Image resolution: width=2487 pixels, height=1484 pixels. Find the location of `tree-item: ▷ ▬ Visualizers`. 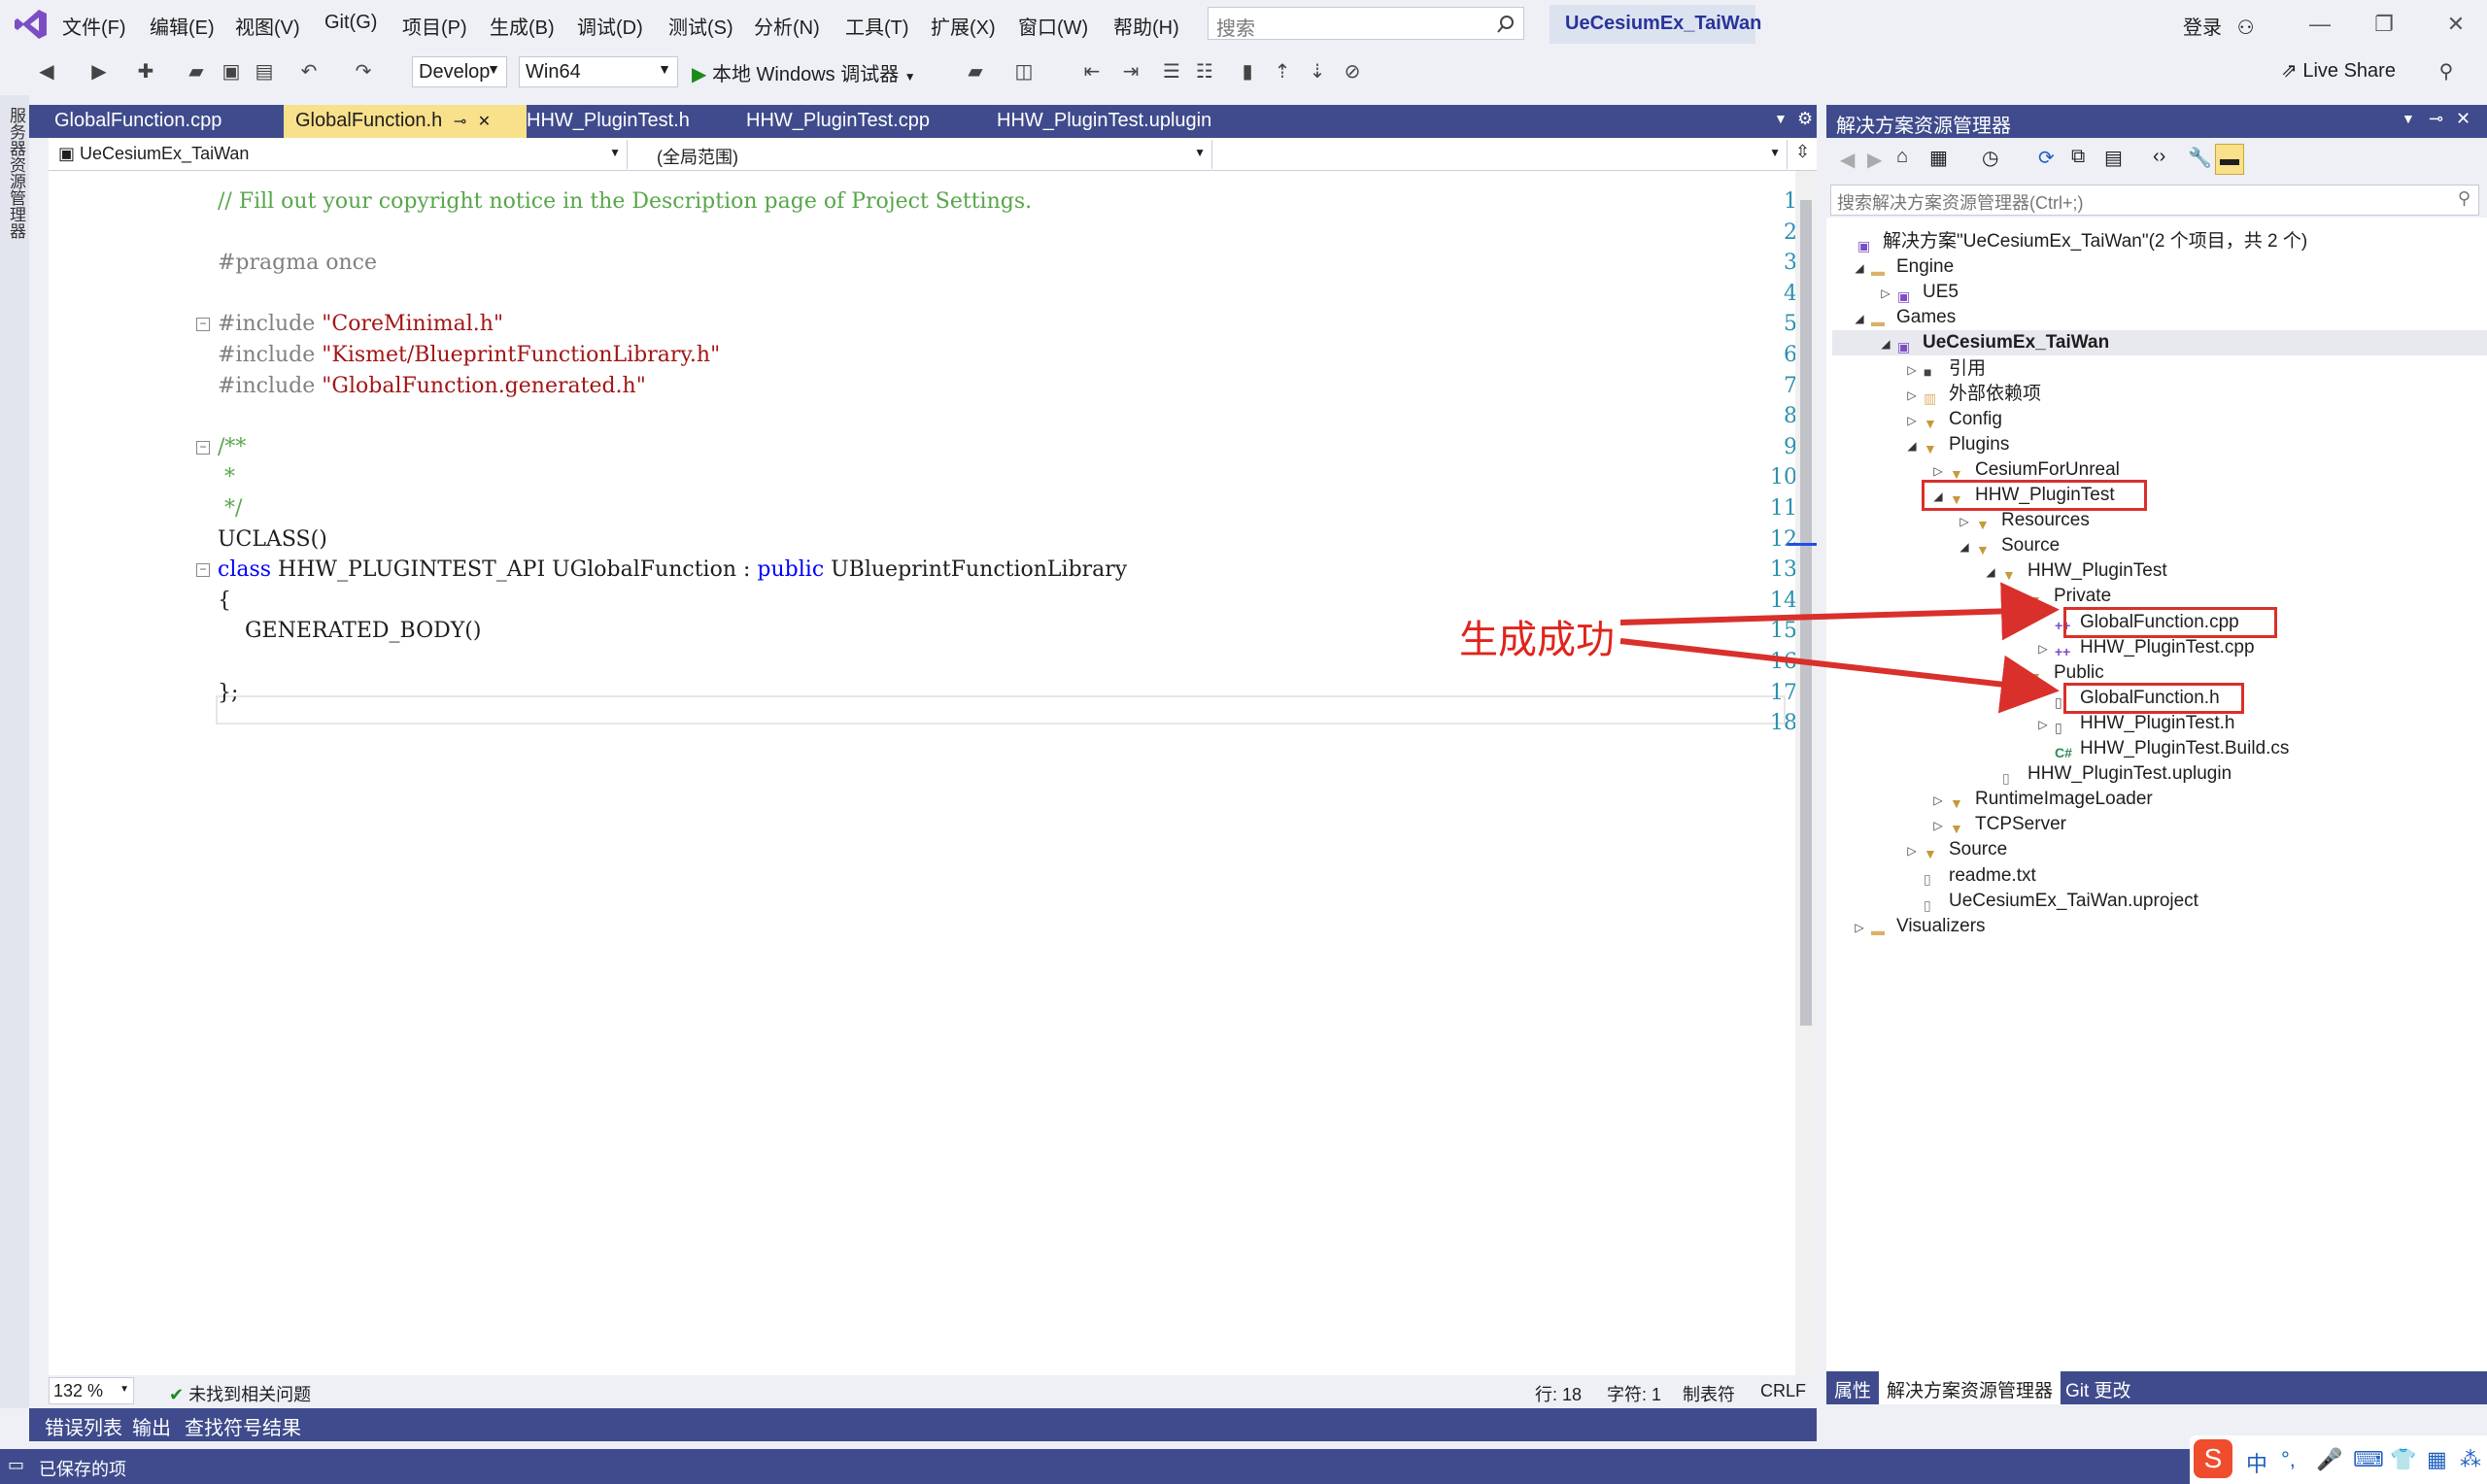

tree-item: ▷ ▬ Visualizers is located at coordinates (1908, 926).